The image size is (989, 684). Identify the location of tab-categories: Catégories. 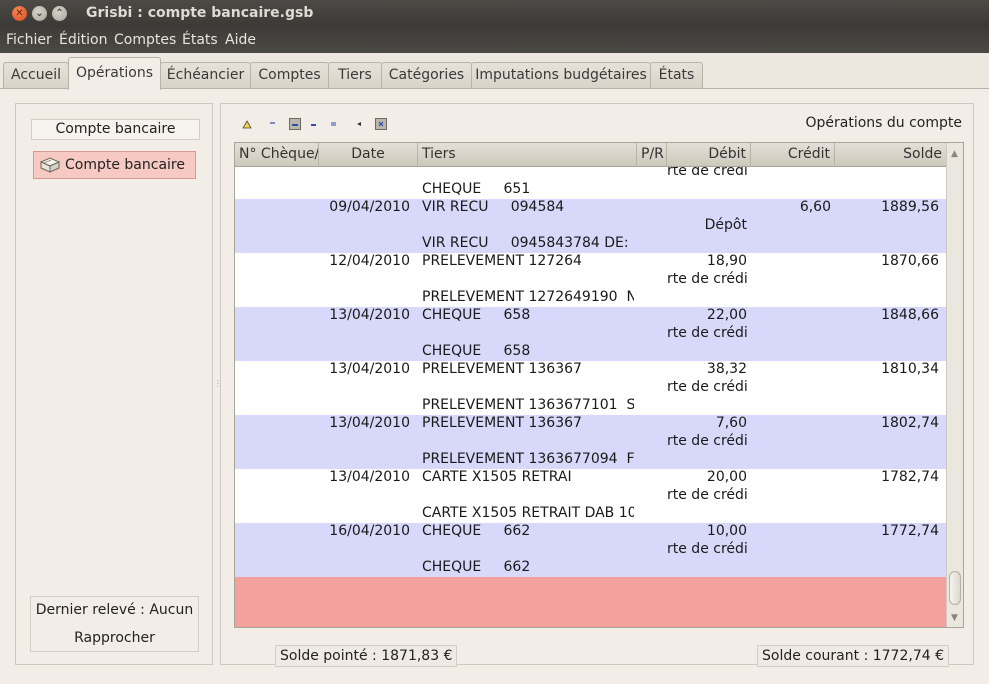
(426, 75).